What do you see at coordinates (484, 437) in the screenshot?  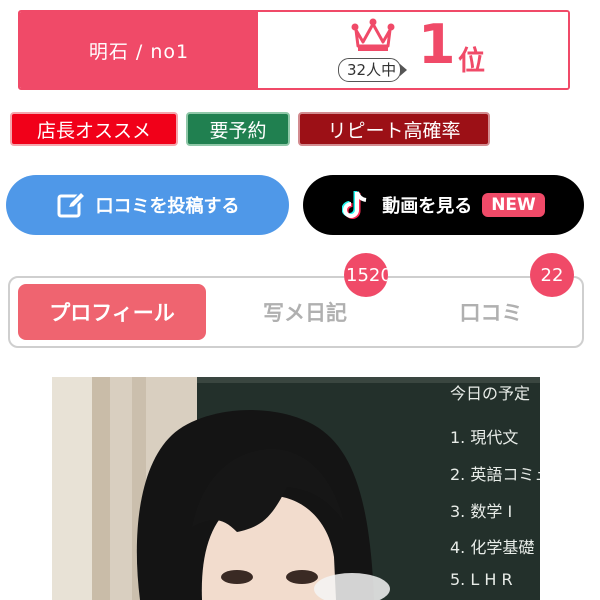 I see `board-line: 1. 現代文` at bounding box center [484, 437].